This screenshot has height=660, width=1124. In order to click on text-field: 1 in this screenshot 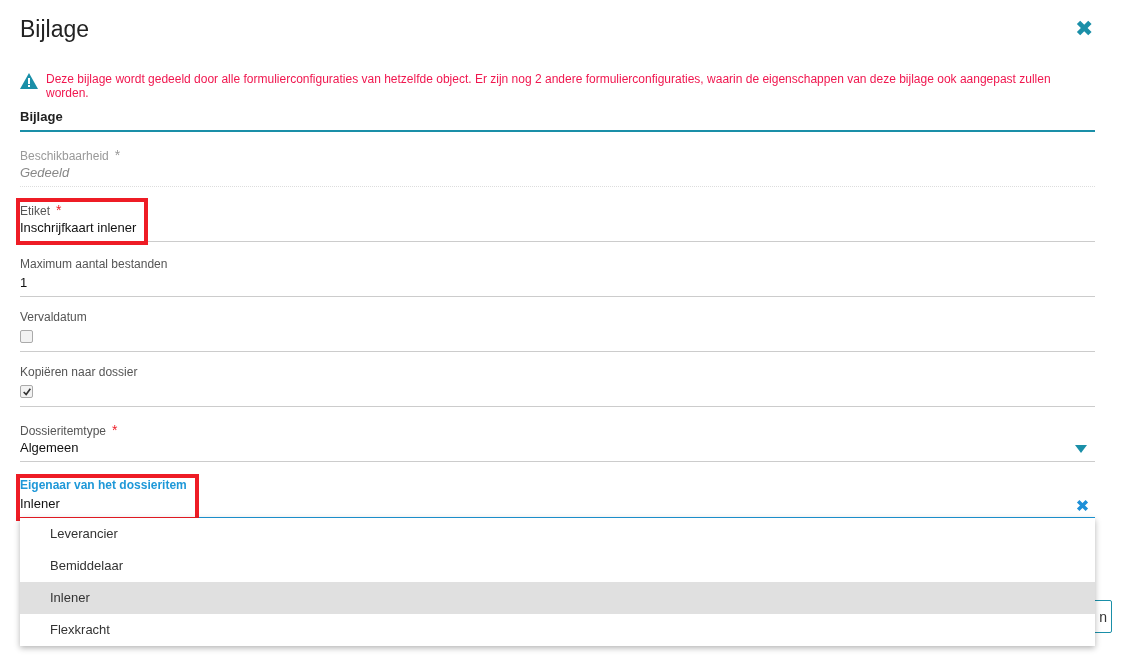, I will do `click(94, 283)`.